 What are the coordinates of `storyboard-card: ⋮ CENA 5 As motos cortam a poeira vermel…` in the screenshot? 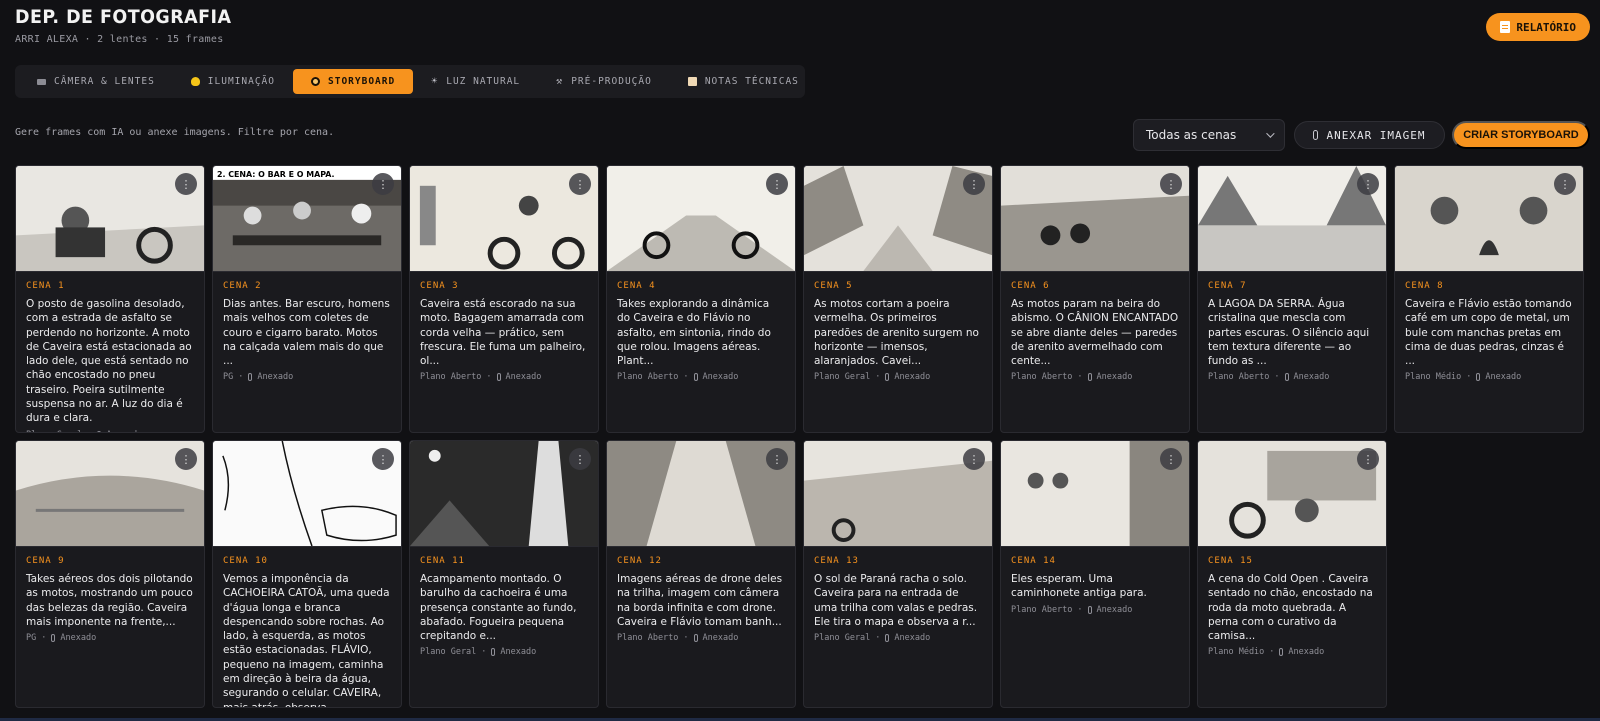 It's located at (898, 299).